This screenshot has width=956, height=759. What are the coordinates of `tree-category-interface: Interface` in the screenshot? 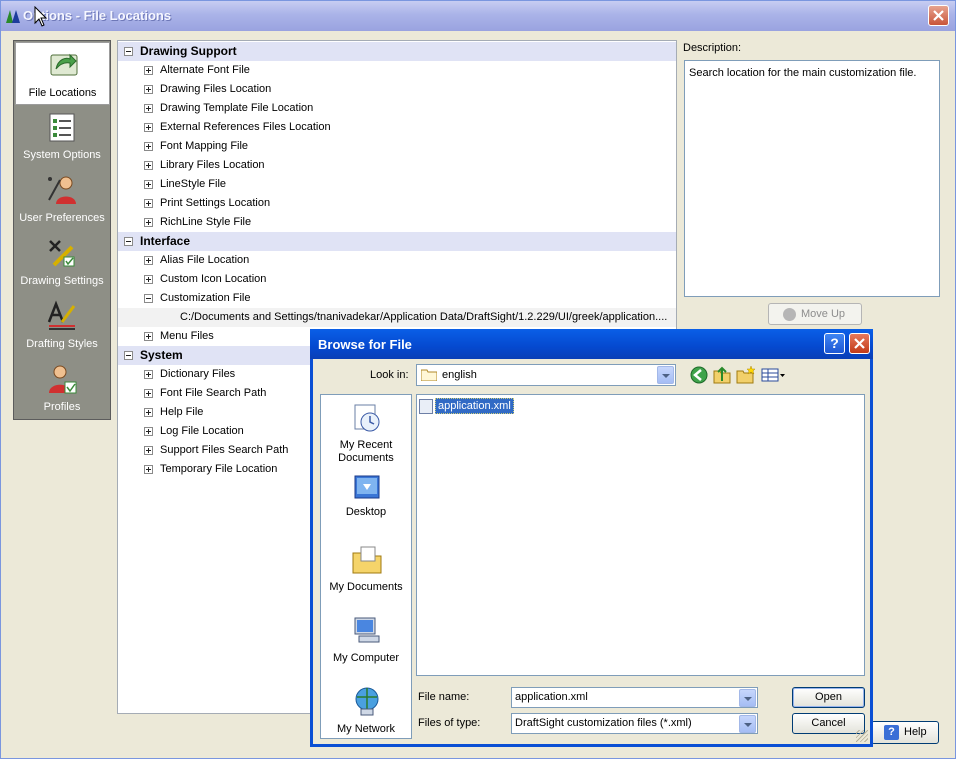 It's located at (397, 241).